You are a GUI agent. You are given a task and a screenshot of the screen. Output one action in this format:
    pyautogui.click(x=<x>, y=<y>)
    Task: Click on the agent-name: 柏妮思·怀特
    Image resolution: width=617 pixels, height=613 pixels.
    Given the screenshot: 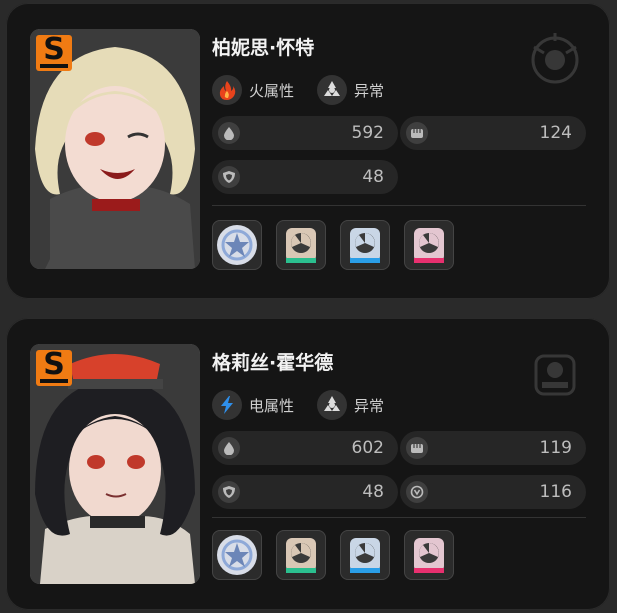 What is the action you would take?
    pyautogui.click(x=263, y=48)
    